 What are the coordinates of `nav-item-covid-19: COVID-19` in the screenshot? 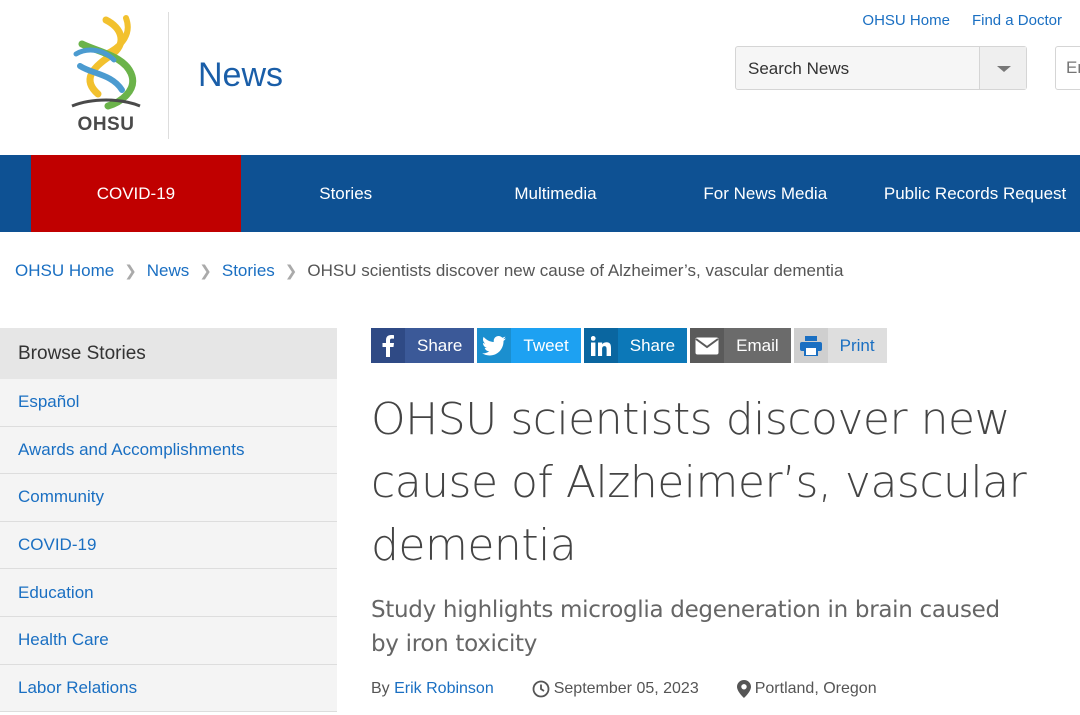 It's located at (136, 193).